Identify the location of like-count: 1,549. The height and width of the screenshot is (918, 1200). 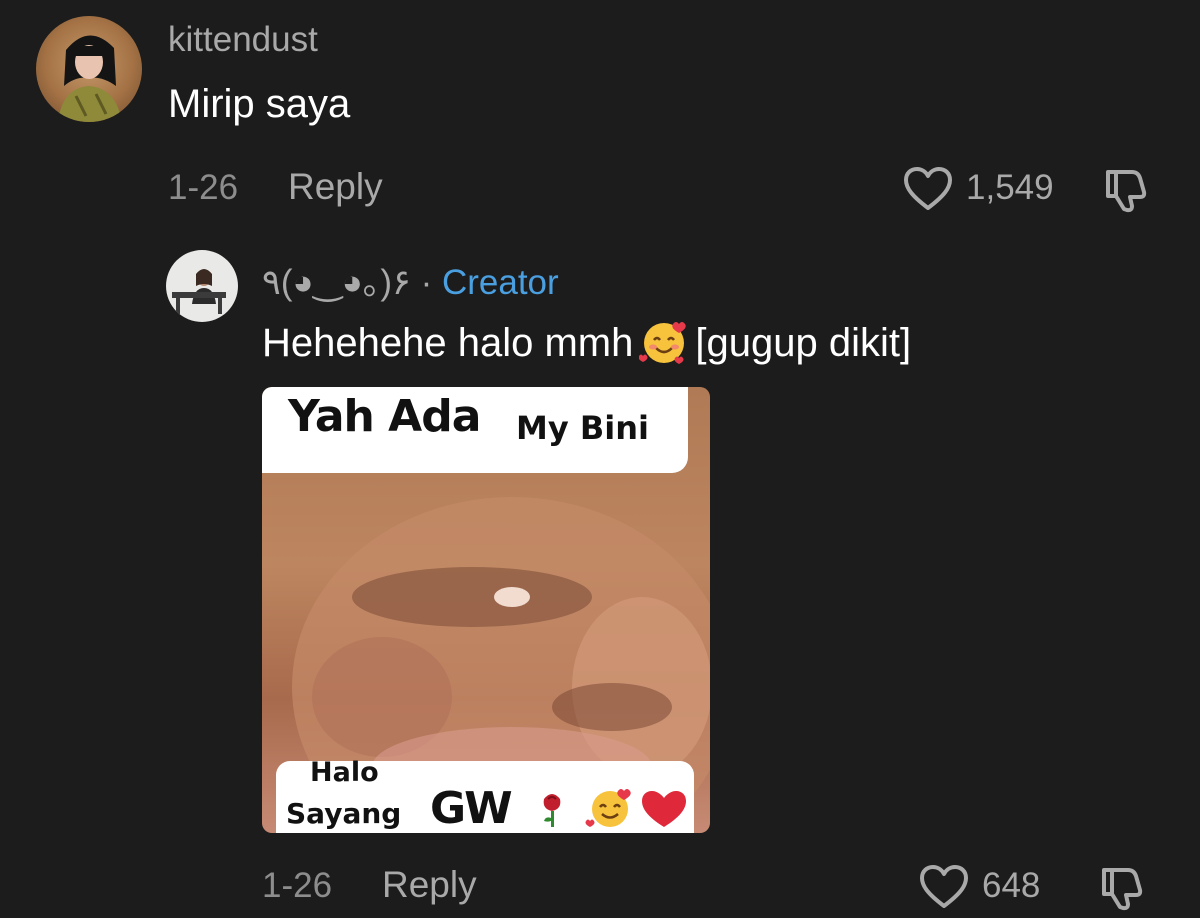
(1010, 187).